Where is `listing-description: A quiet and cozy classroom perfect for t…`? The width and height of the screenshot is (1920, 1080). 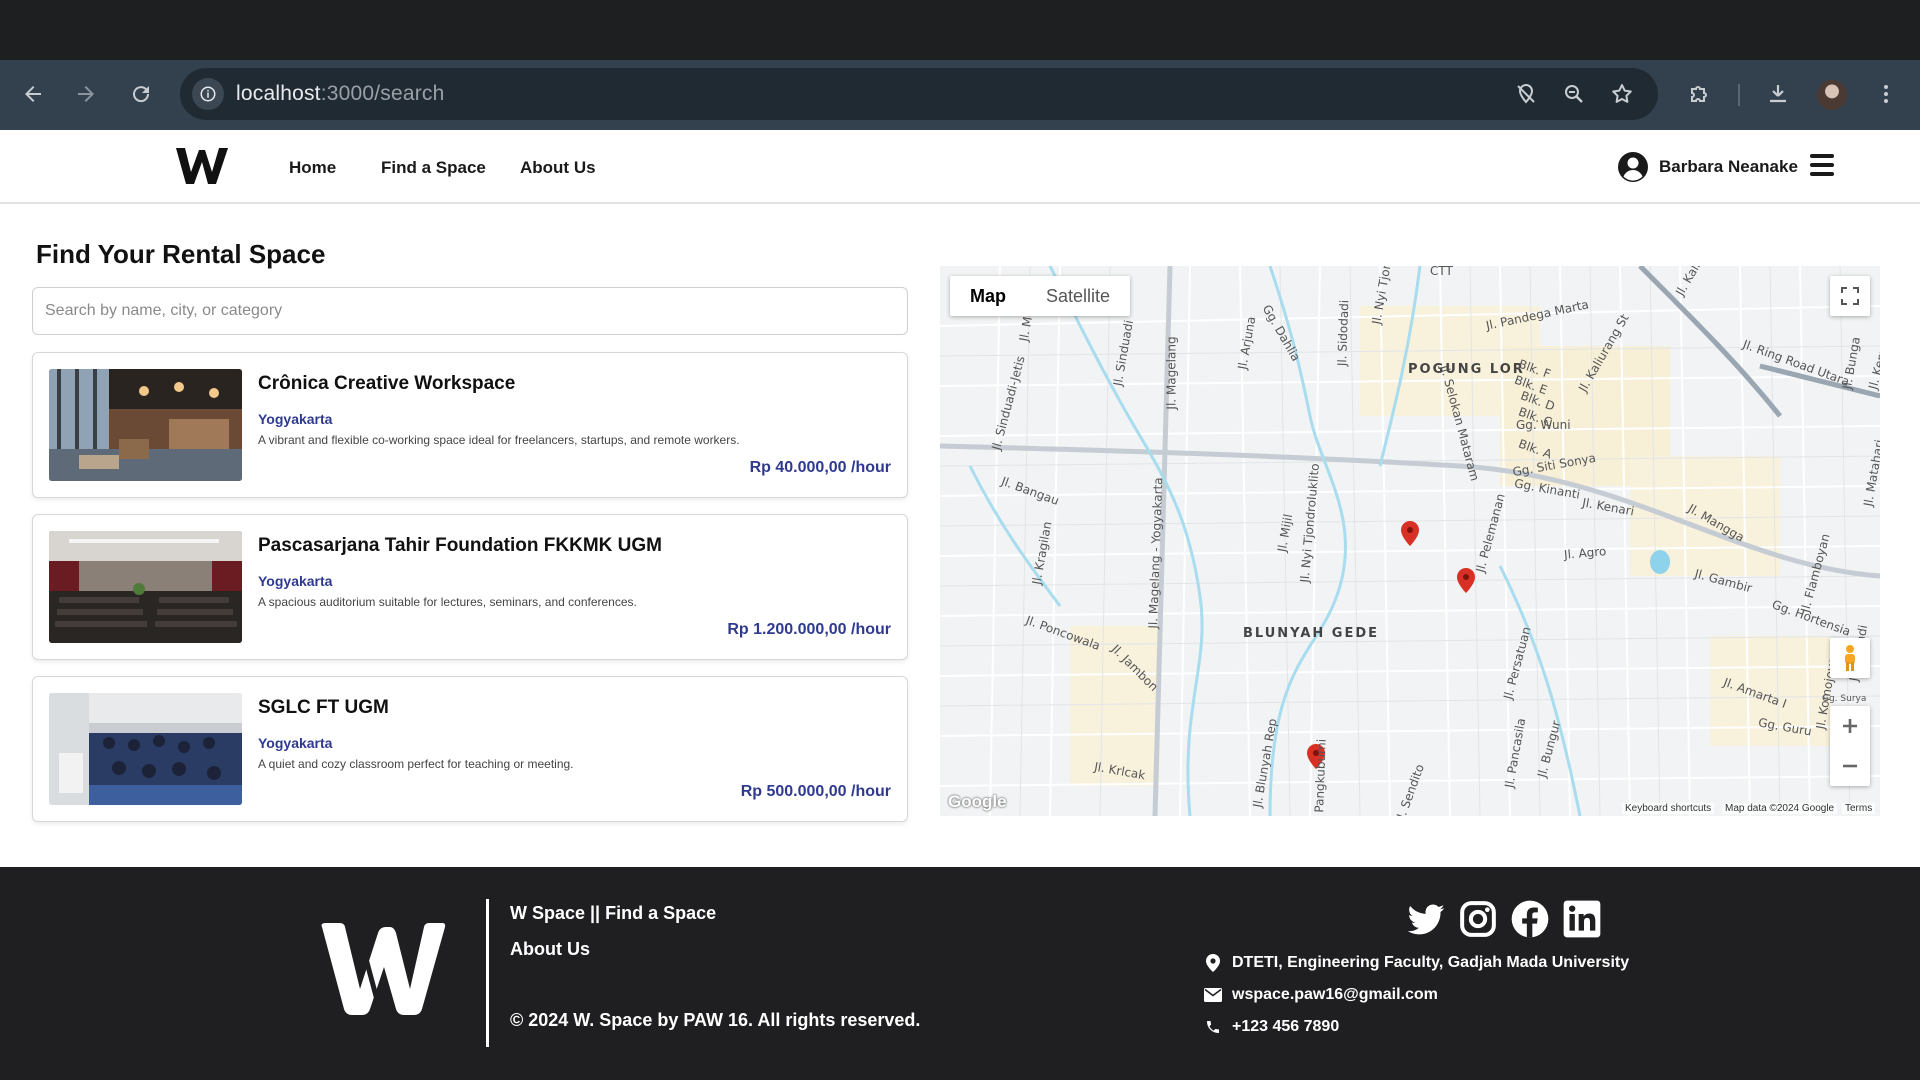 listing-description: A quiet and cozy classroom perfect for t… is located at coordinates (416, 764).